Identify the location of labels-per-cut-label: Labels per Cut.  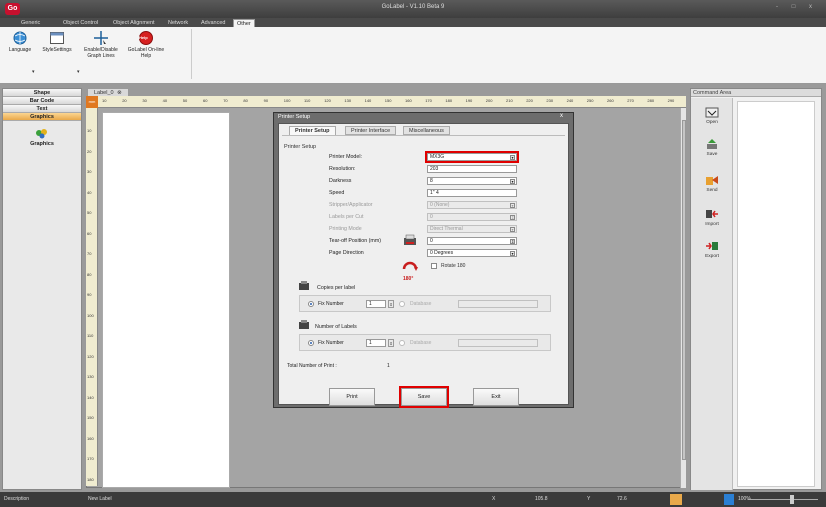
(346, 217).